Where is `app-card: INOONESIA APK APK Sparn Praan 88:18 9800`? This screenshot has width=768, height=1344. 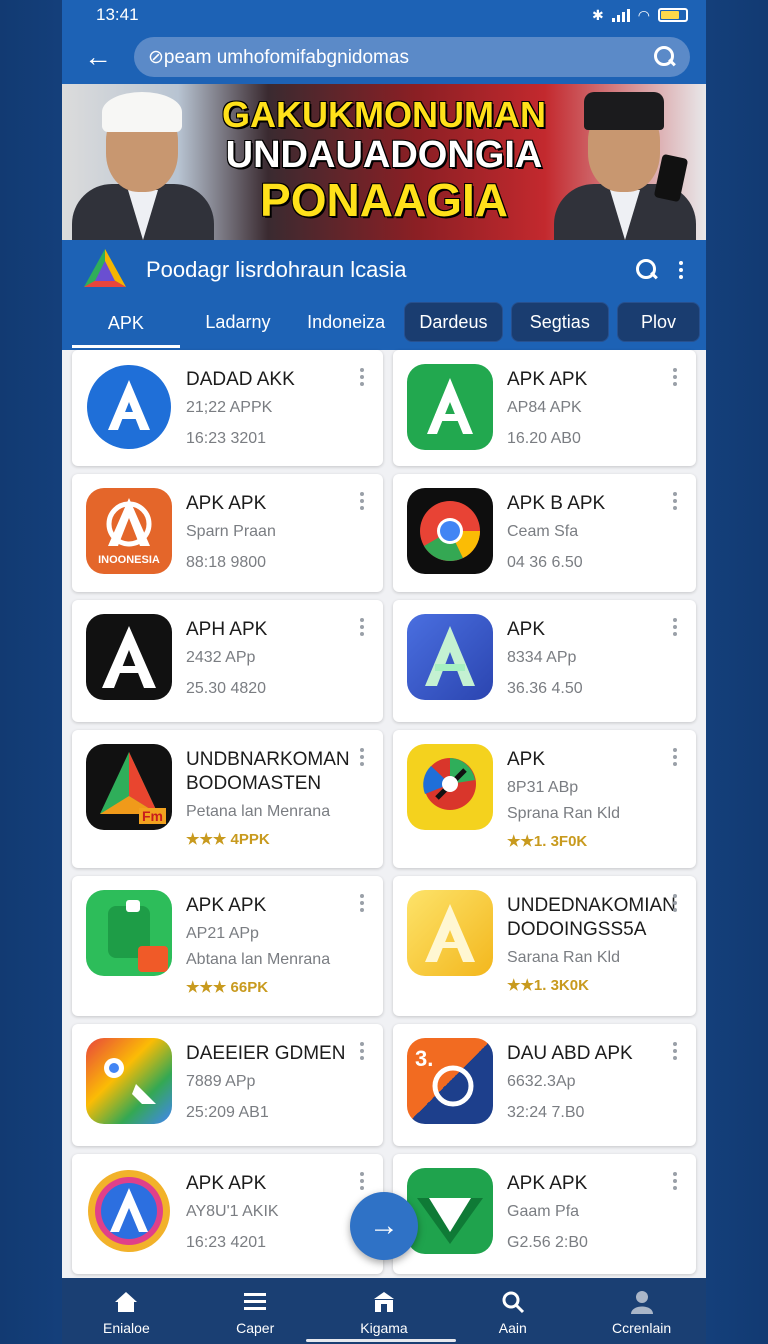 app-card: INOONESIA APK APK Sparn Praan 88:18 9800 is located at coordinates (227, 533).